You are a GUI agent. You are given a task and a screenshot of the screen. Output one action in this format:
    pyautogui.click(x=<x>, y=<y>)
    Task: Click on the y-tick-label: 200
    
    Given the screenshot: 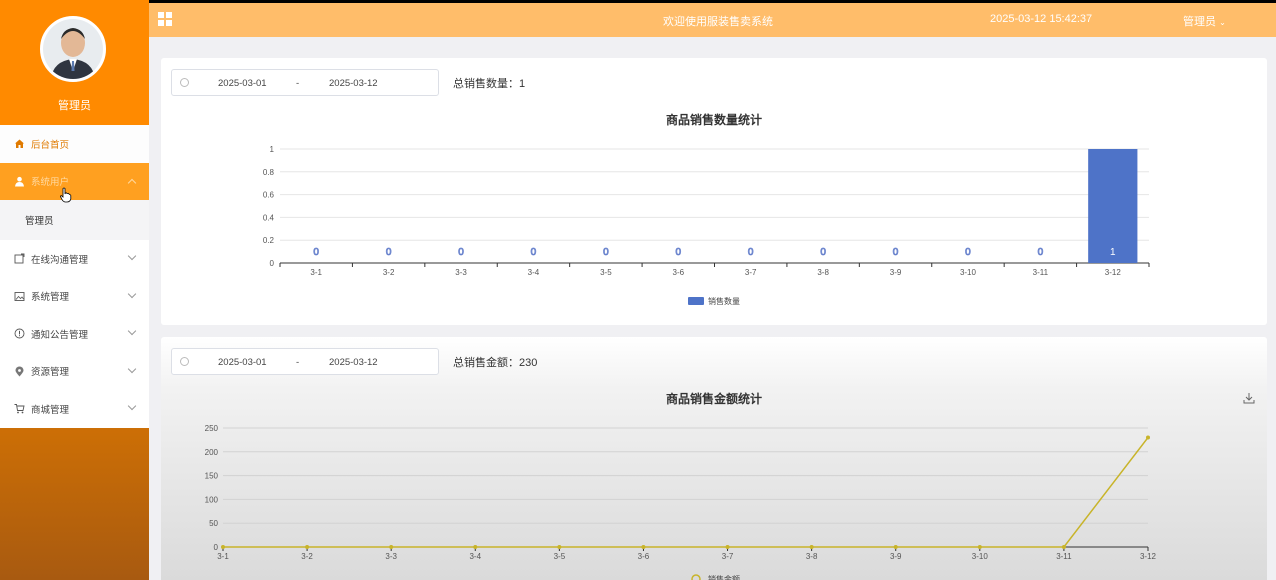 What is the action you would take?
    pyautogui.click(x=212, y=452)
    